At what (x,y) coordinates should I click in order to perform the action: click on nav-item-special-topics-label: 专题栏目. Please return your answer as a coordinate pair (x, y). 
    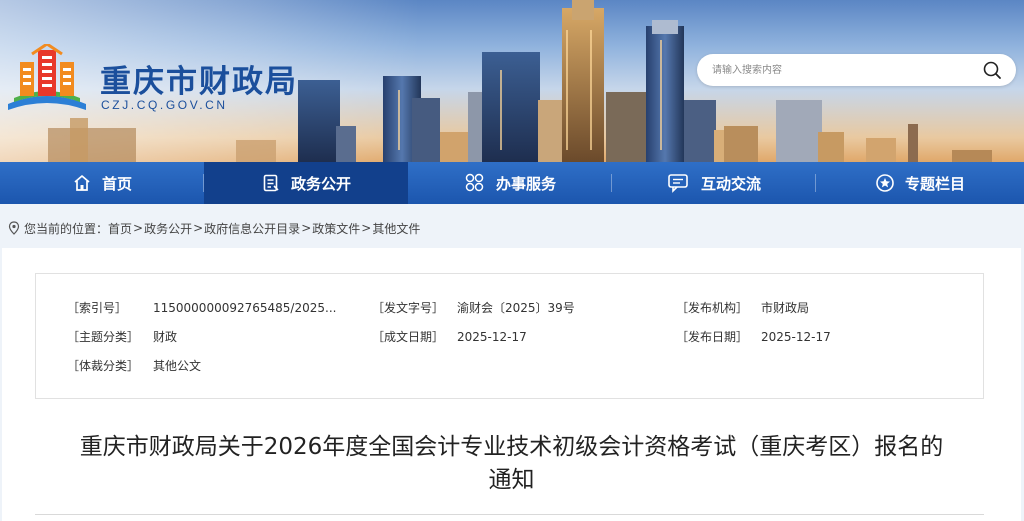
    Looking at the image, I should click on (934, 183).